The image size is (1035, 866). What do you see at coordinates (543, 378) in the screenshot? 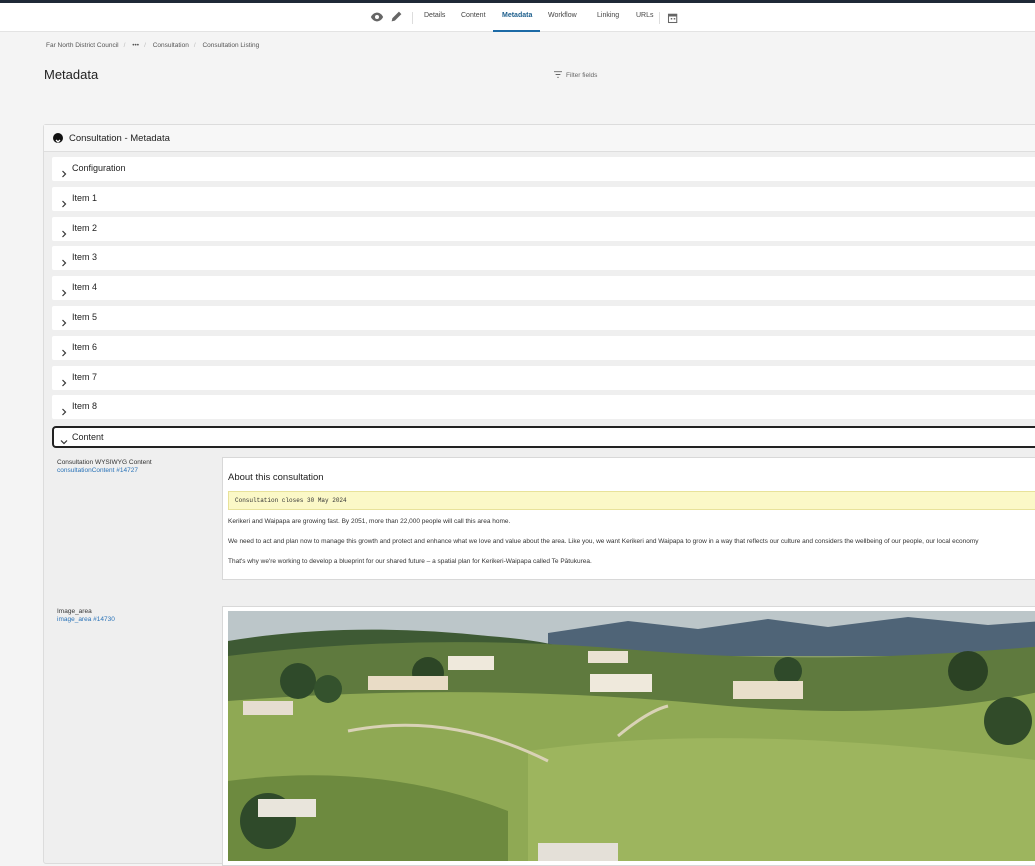
I see `section-item-7: Item 7` at bounding box center [543, 378].